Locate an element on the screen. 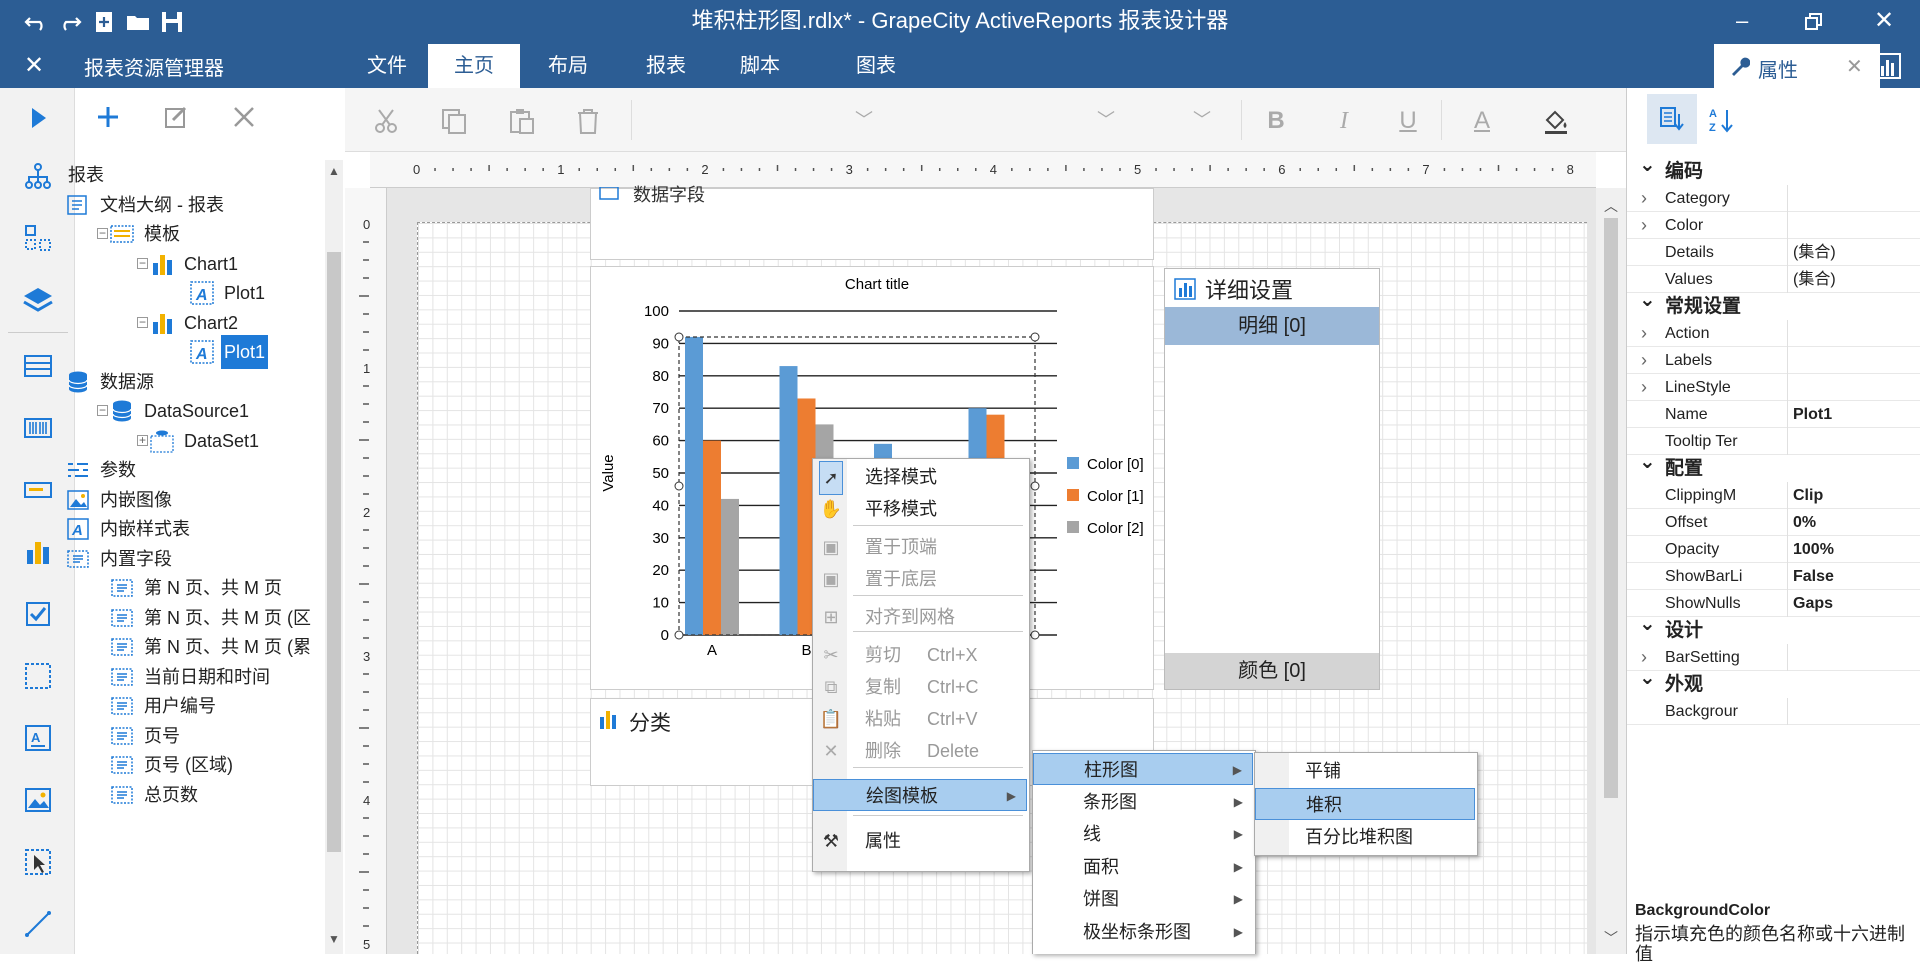 The height and width of the screenshot is (964, 1920). close-explorer-button: ✕ is located at coordinates (34, 65).